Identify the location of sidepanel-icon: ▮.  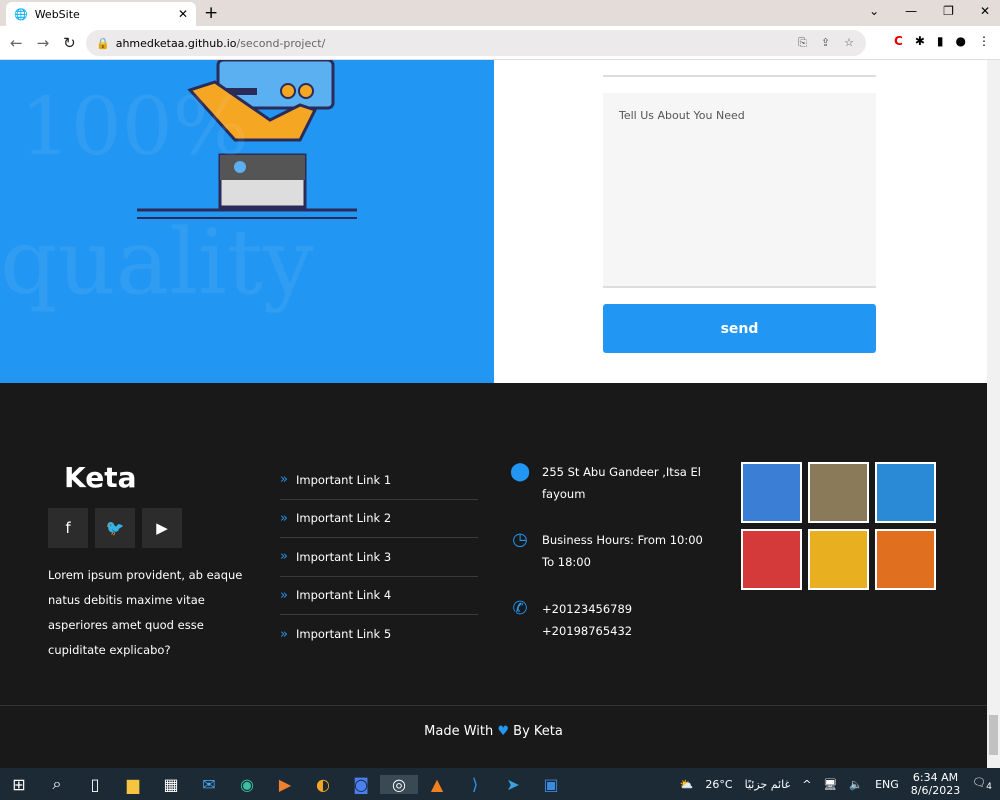
(940, 41).